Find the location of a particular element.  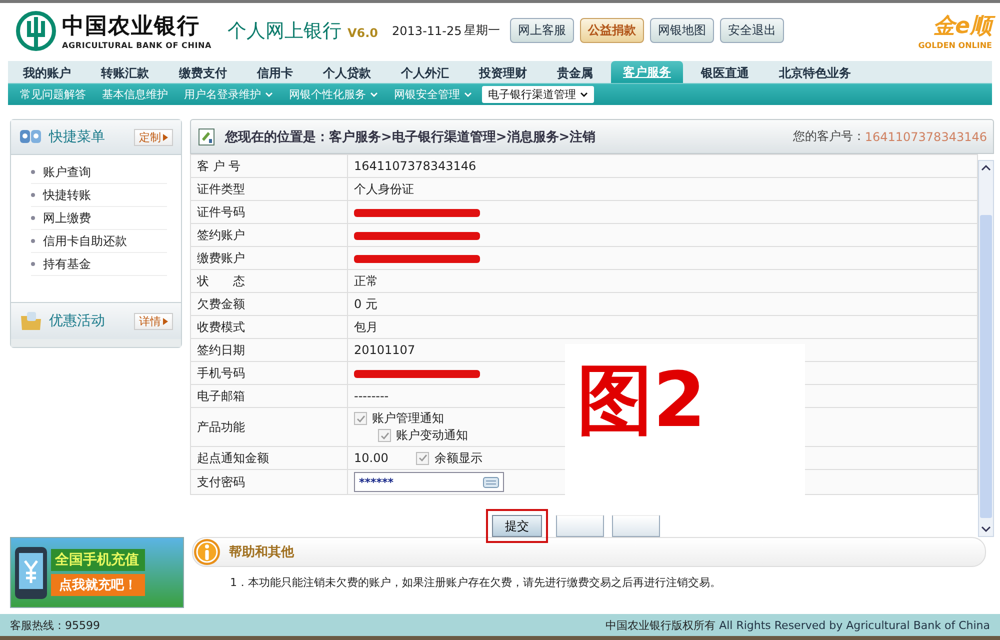

field-label: 支付密码 is located at coordinates (269, 482).